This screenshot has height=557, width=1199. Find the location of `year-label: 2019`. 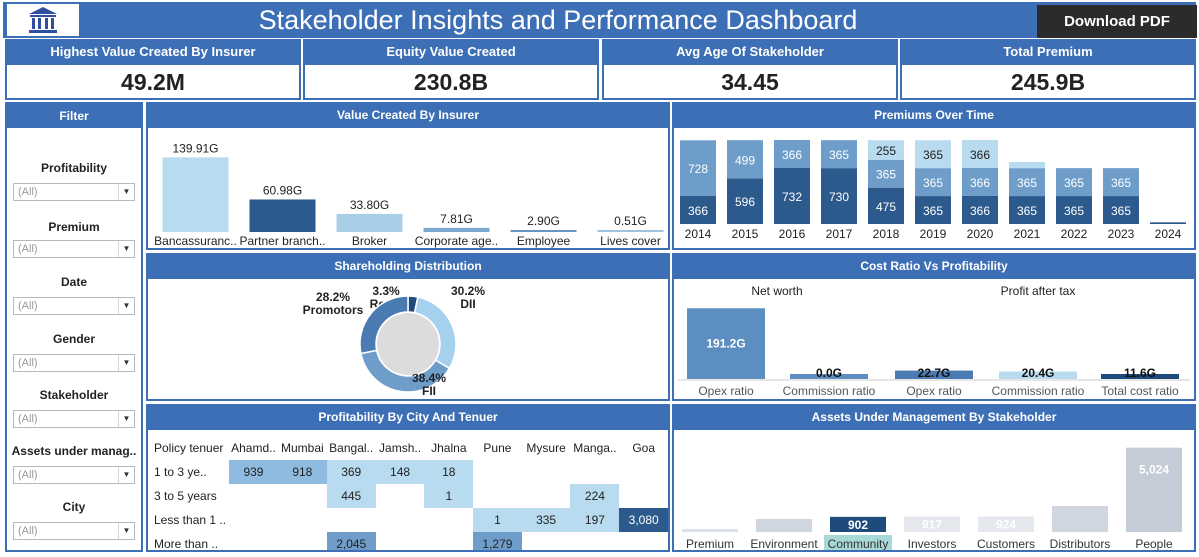

year-label: 2019 is located at coordinates (933, 234).